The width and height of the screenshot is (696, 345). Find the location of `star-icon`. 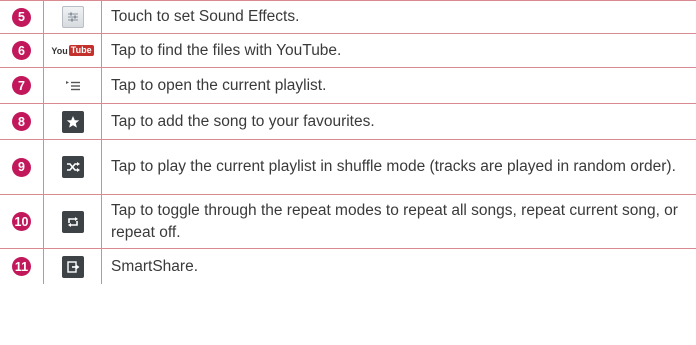

star-icon is located at coordinates (72, 121).